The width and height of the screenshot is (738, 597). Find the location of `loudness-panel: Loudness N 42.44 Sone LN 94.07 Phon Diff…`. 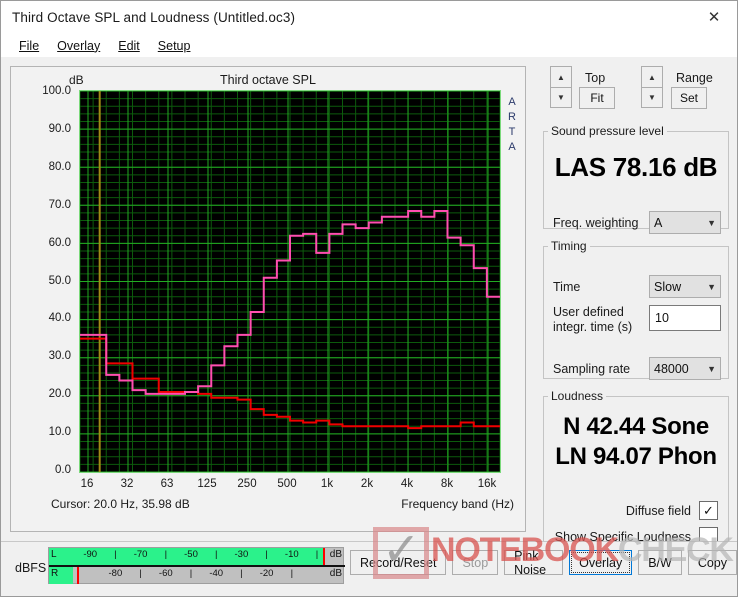

loudness-panel: Loudness N 42.44 Sone LN 94.07 Phon Diff… is located at coordinates (636, 467).